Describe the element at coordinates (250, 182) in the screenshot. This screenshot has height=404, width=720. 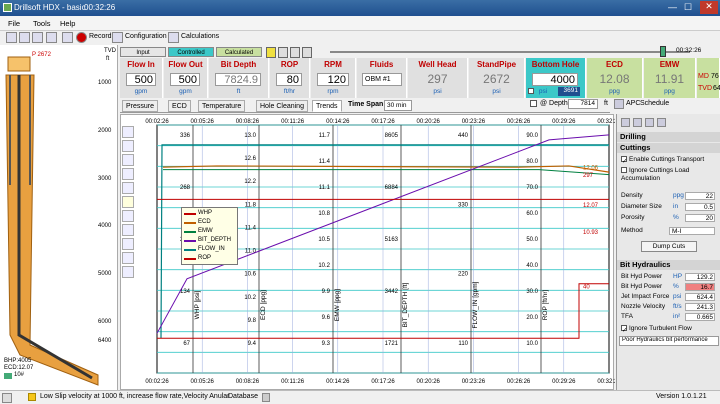
I see `y-tick-label: 12.2` at that location.